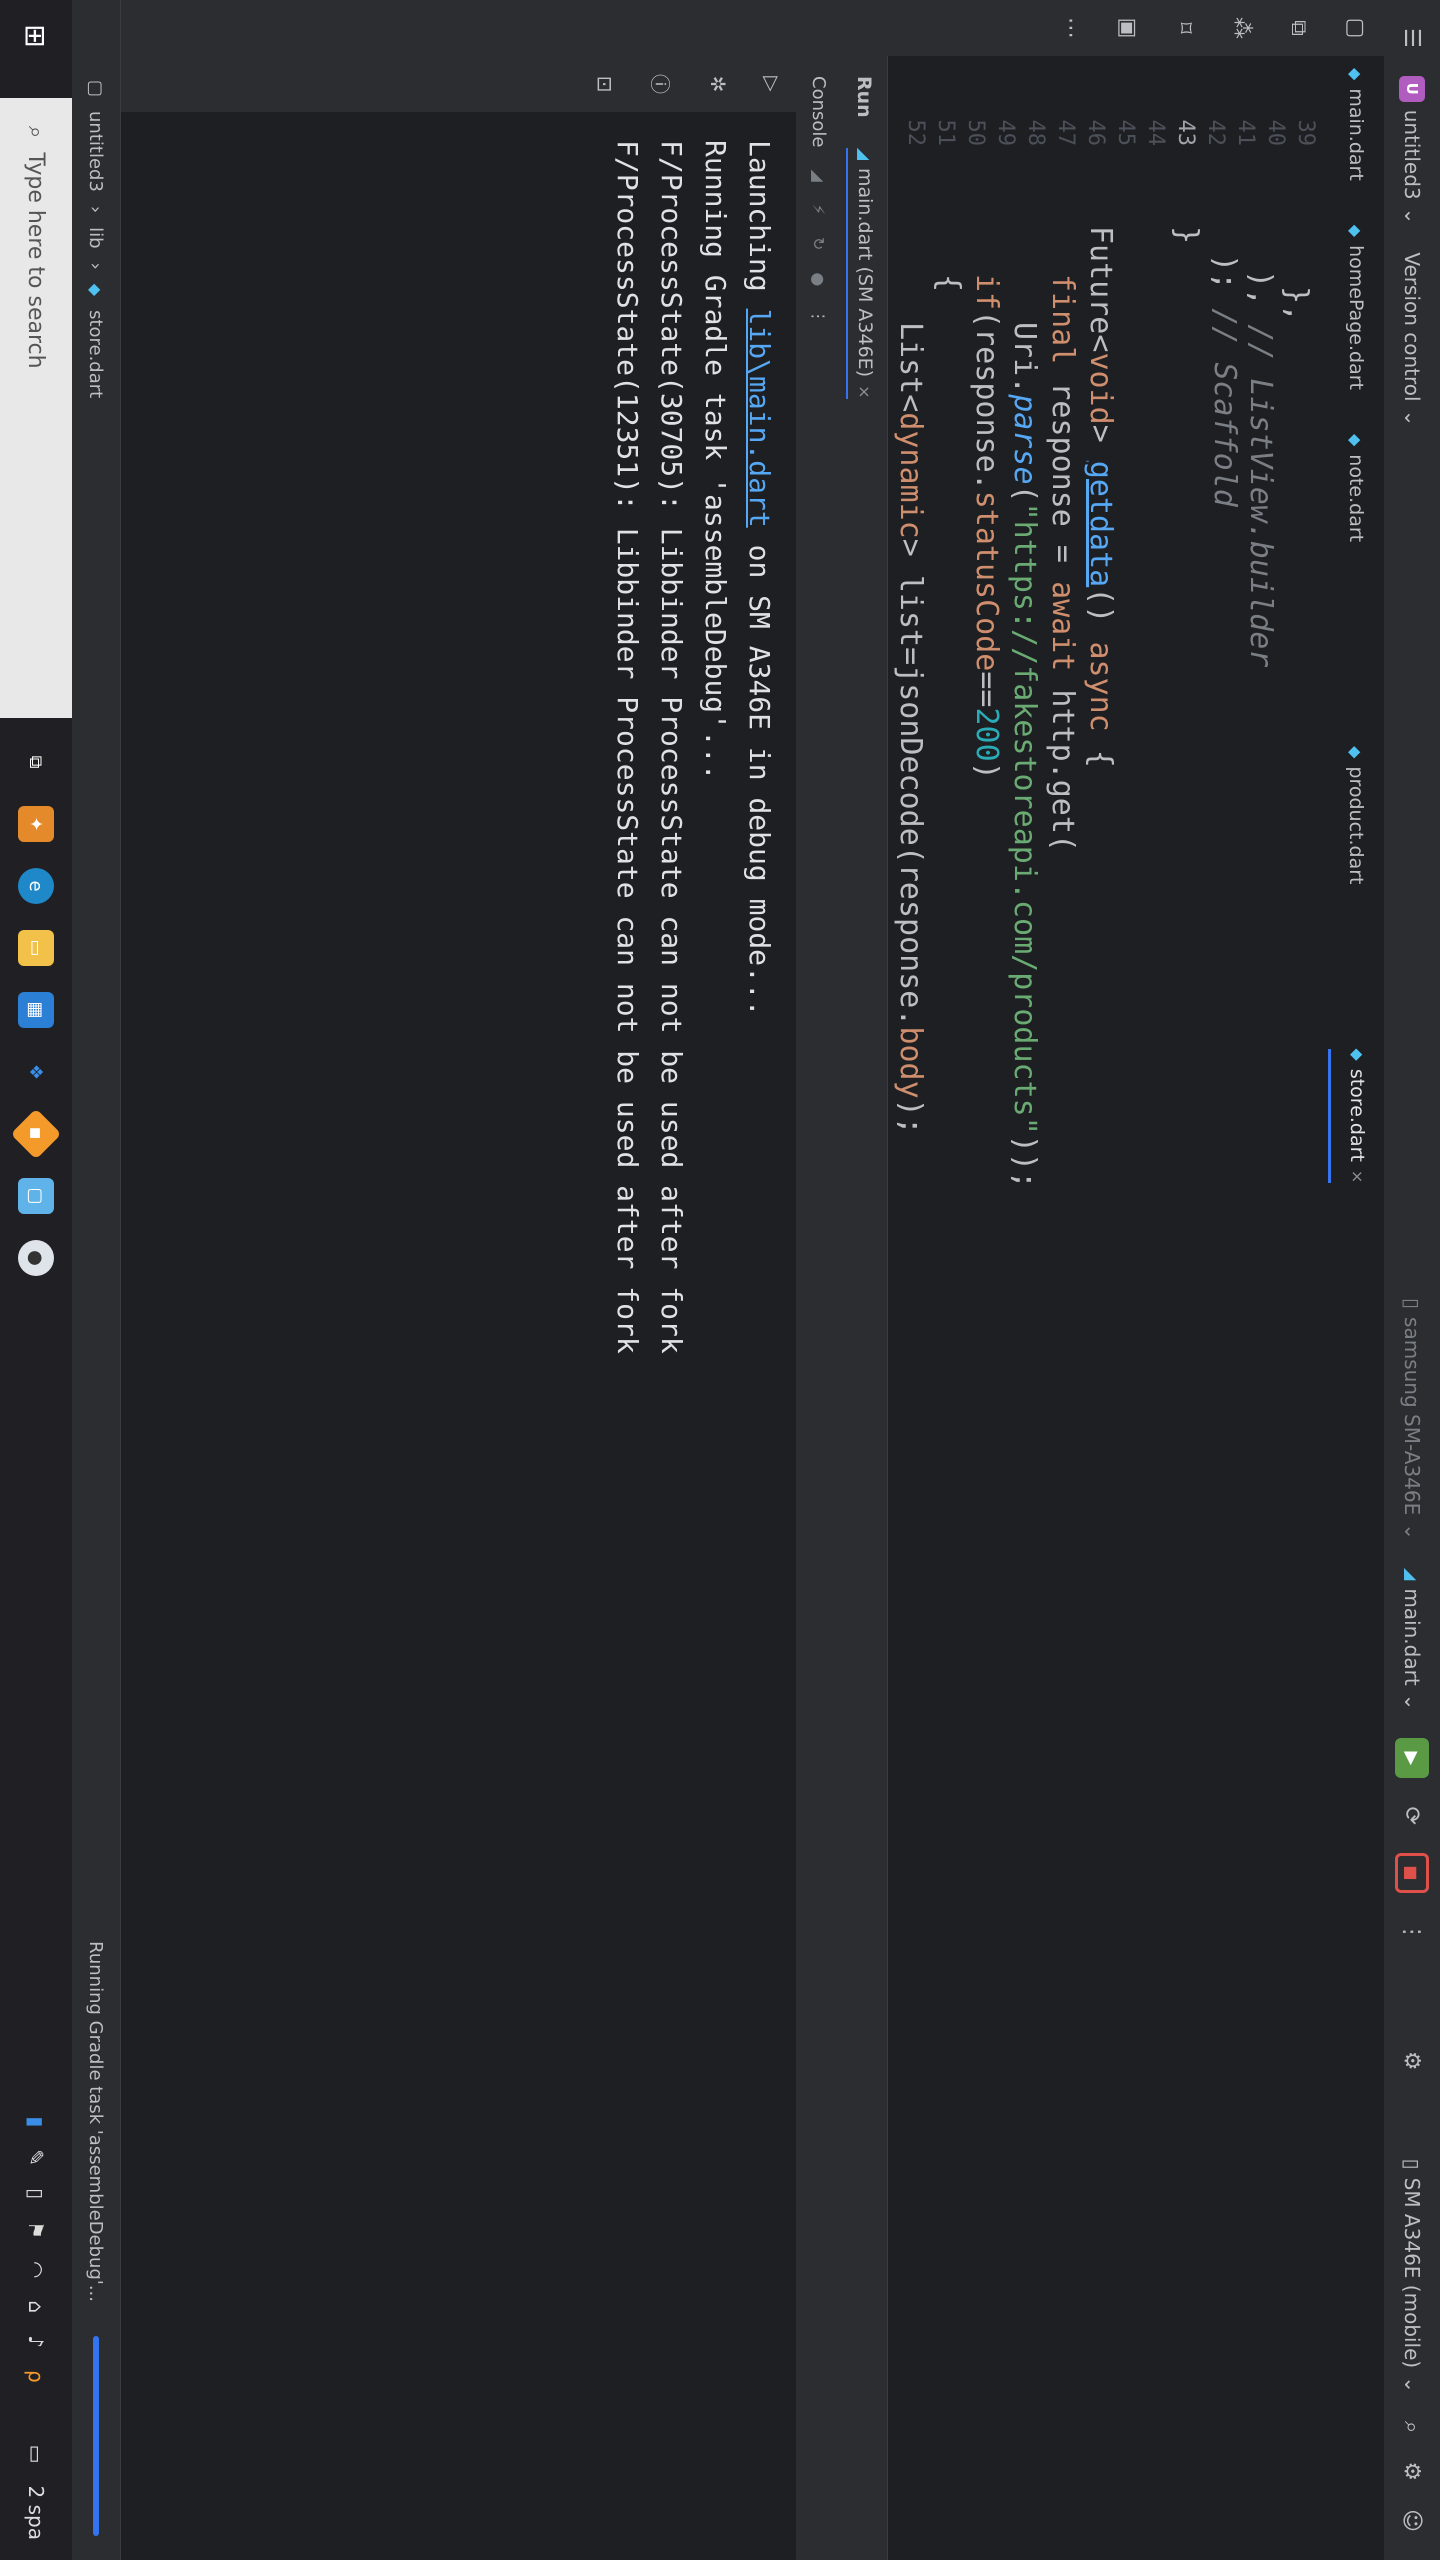  Describe the element at coordinates (1260, 469) in the screenshot. I see `code-line: ), // ListView.builder` at that location.